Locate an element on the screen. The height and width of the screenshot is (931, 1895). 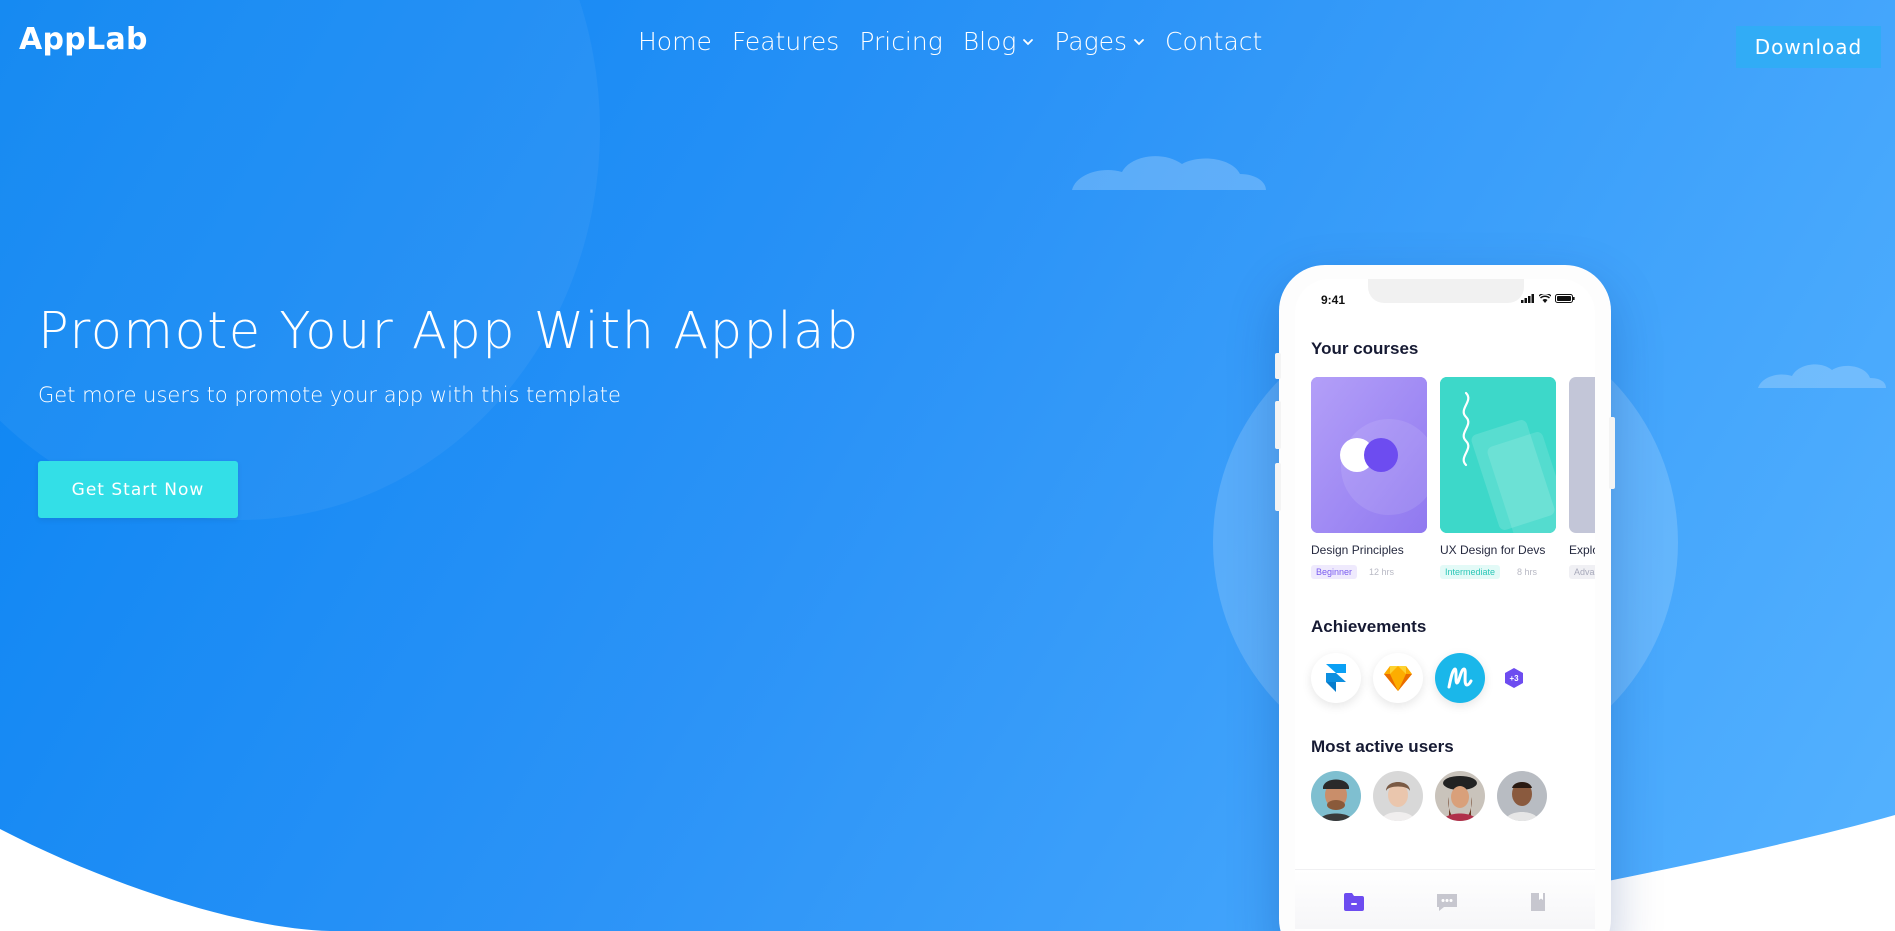
hero-title: Promote Your App With Applab is located at coordinates (449, 331).